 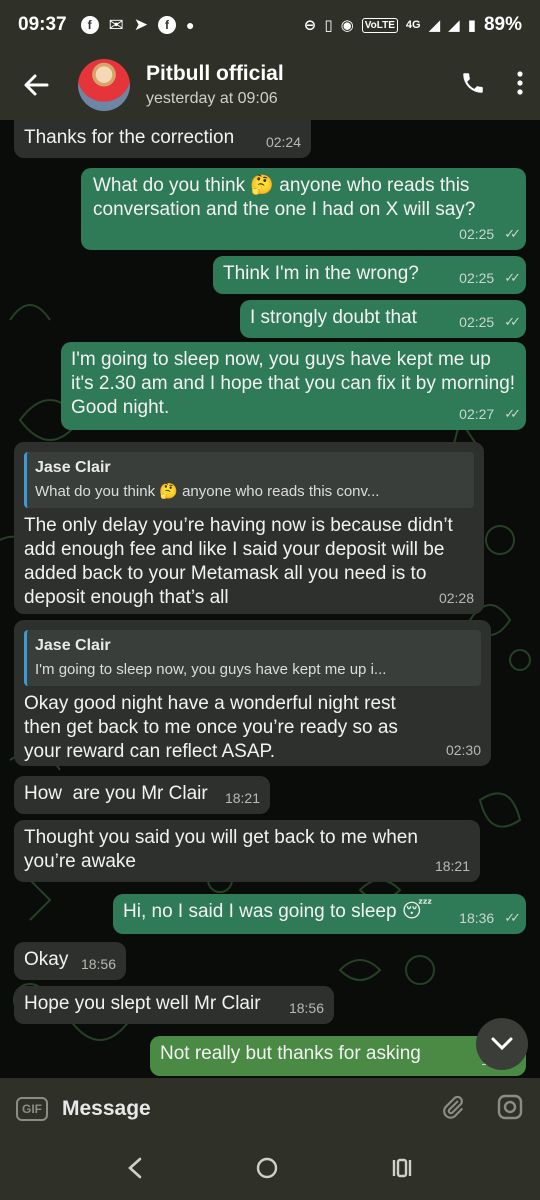 What do you see at coordinates (290, 1053) in the screenshot?
I see `message-text: Not really but thanks for asking` at bounding box center [290, 1053].